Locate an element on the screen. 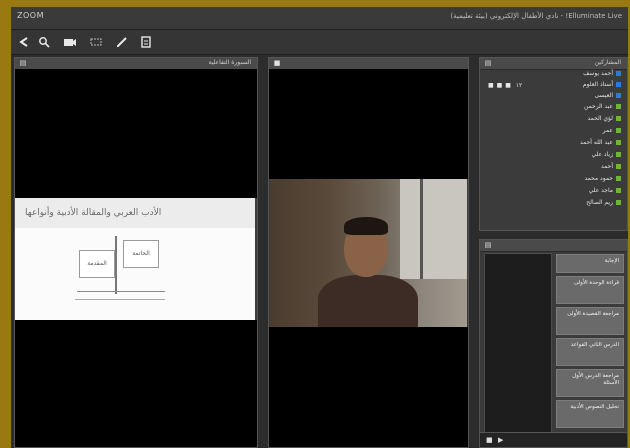 Image resolution: width=630 pixels, height=448 pixels. participant-name: أحمد يوسف is located at coordinates (598, 73).